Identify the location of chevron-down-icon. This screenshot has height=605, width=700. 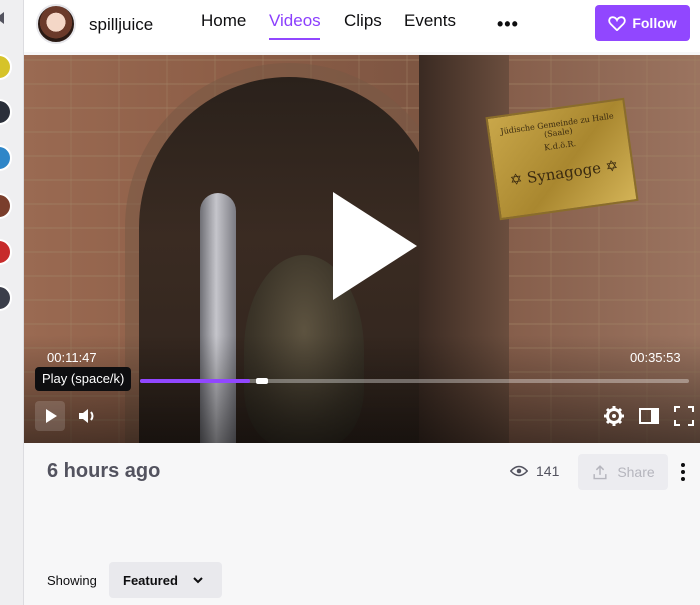
(198, 580).